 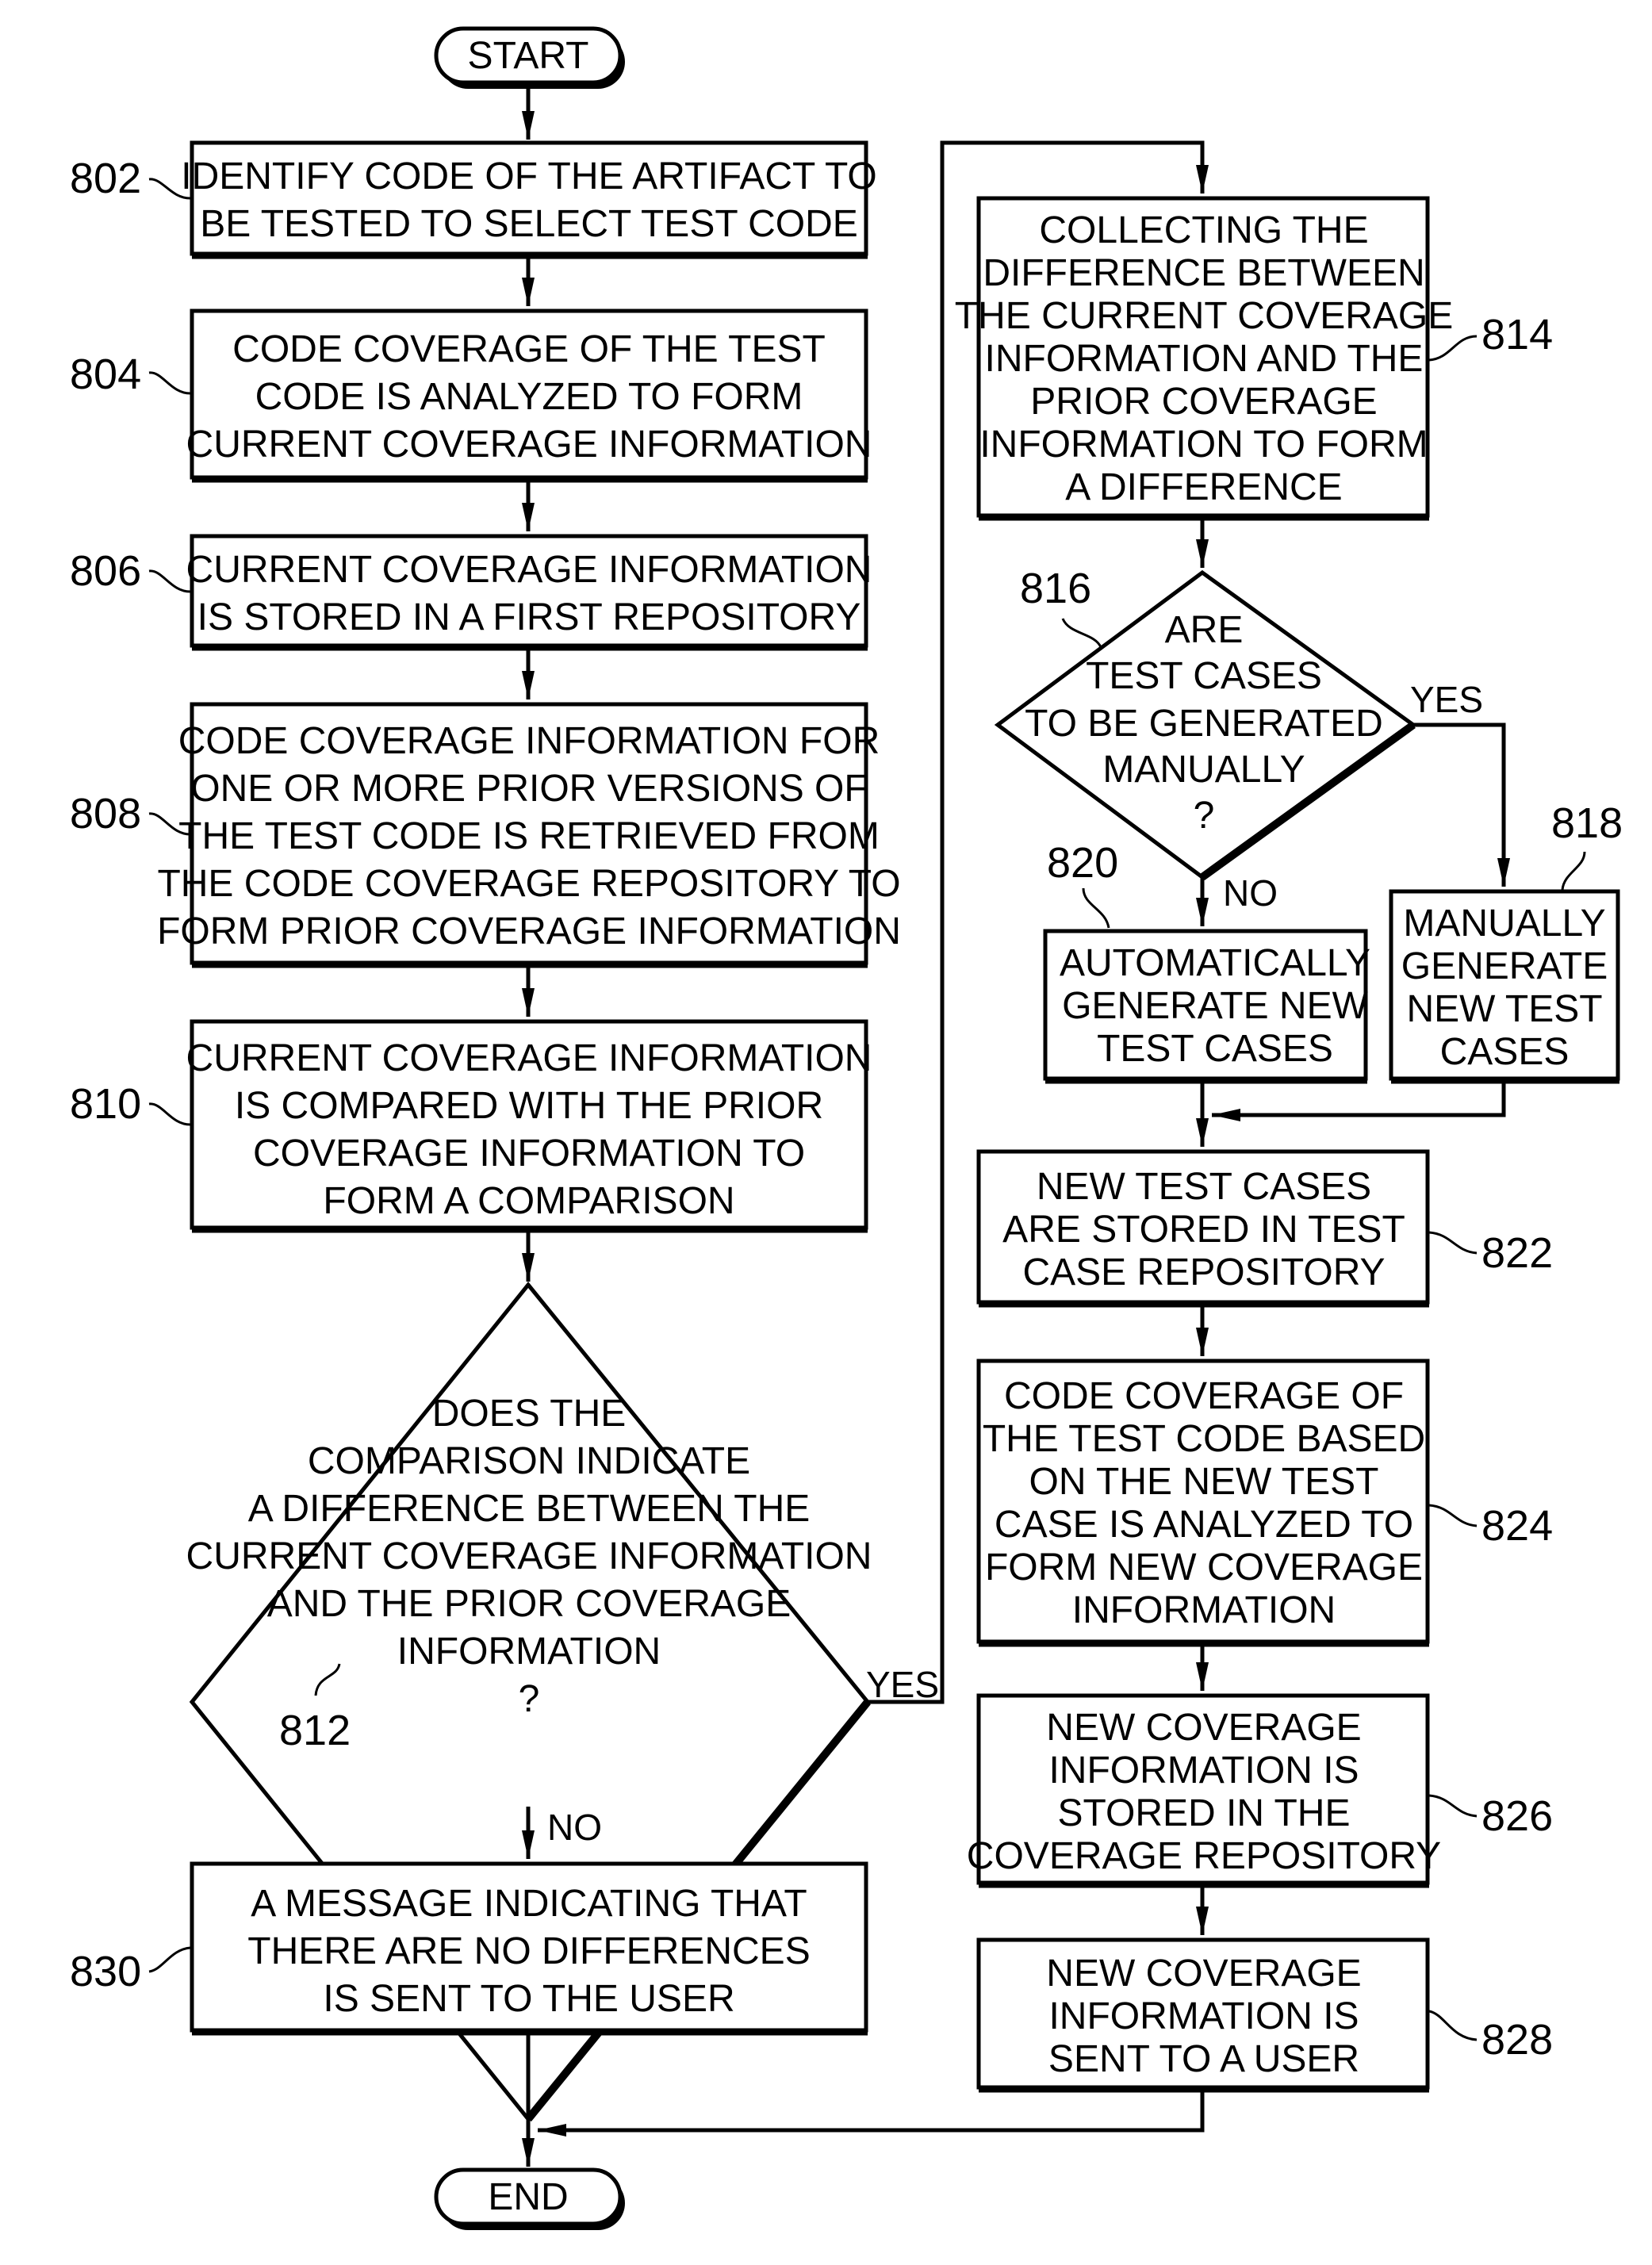 I want to click on step-826-line-3: STORED IN THE, so click(x=1204, y=1813).